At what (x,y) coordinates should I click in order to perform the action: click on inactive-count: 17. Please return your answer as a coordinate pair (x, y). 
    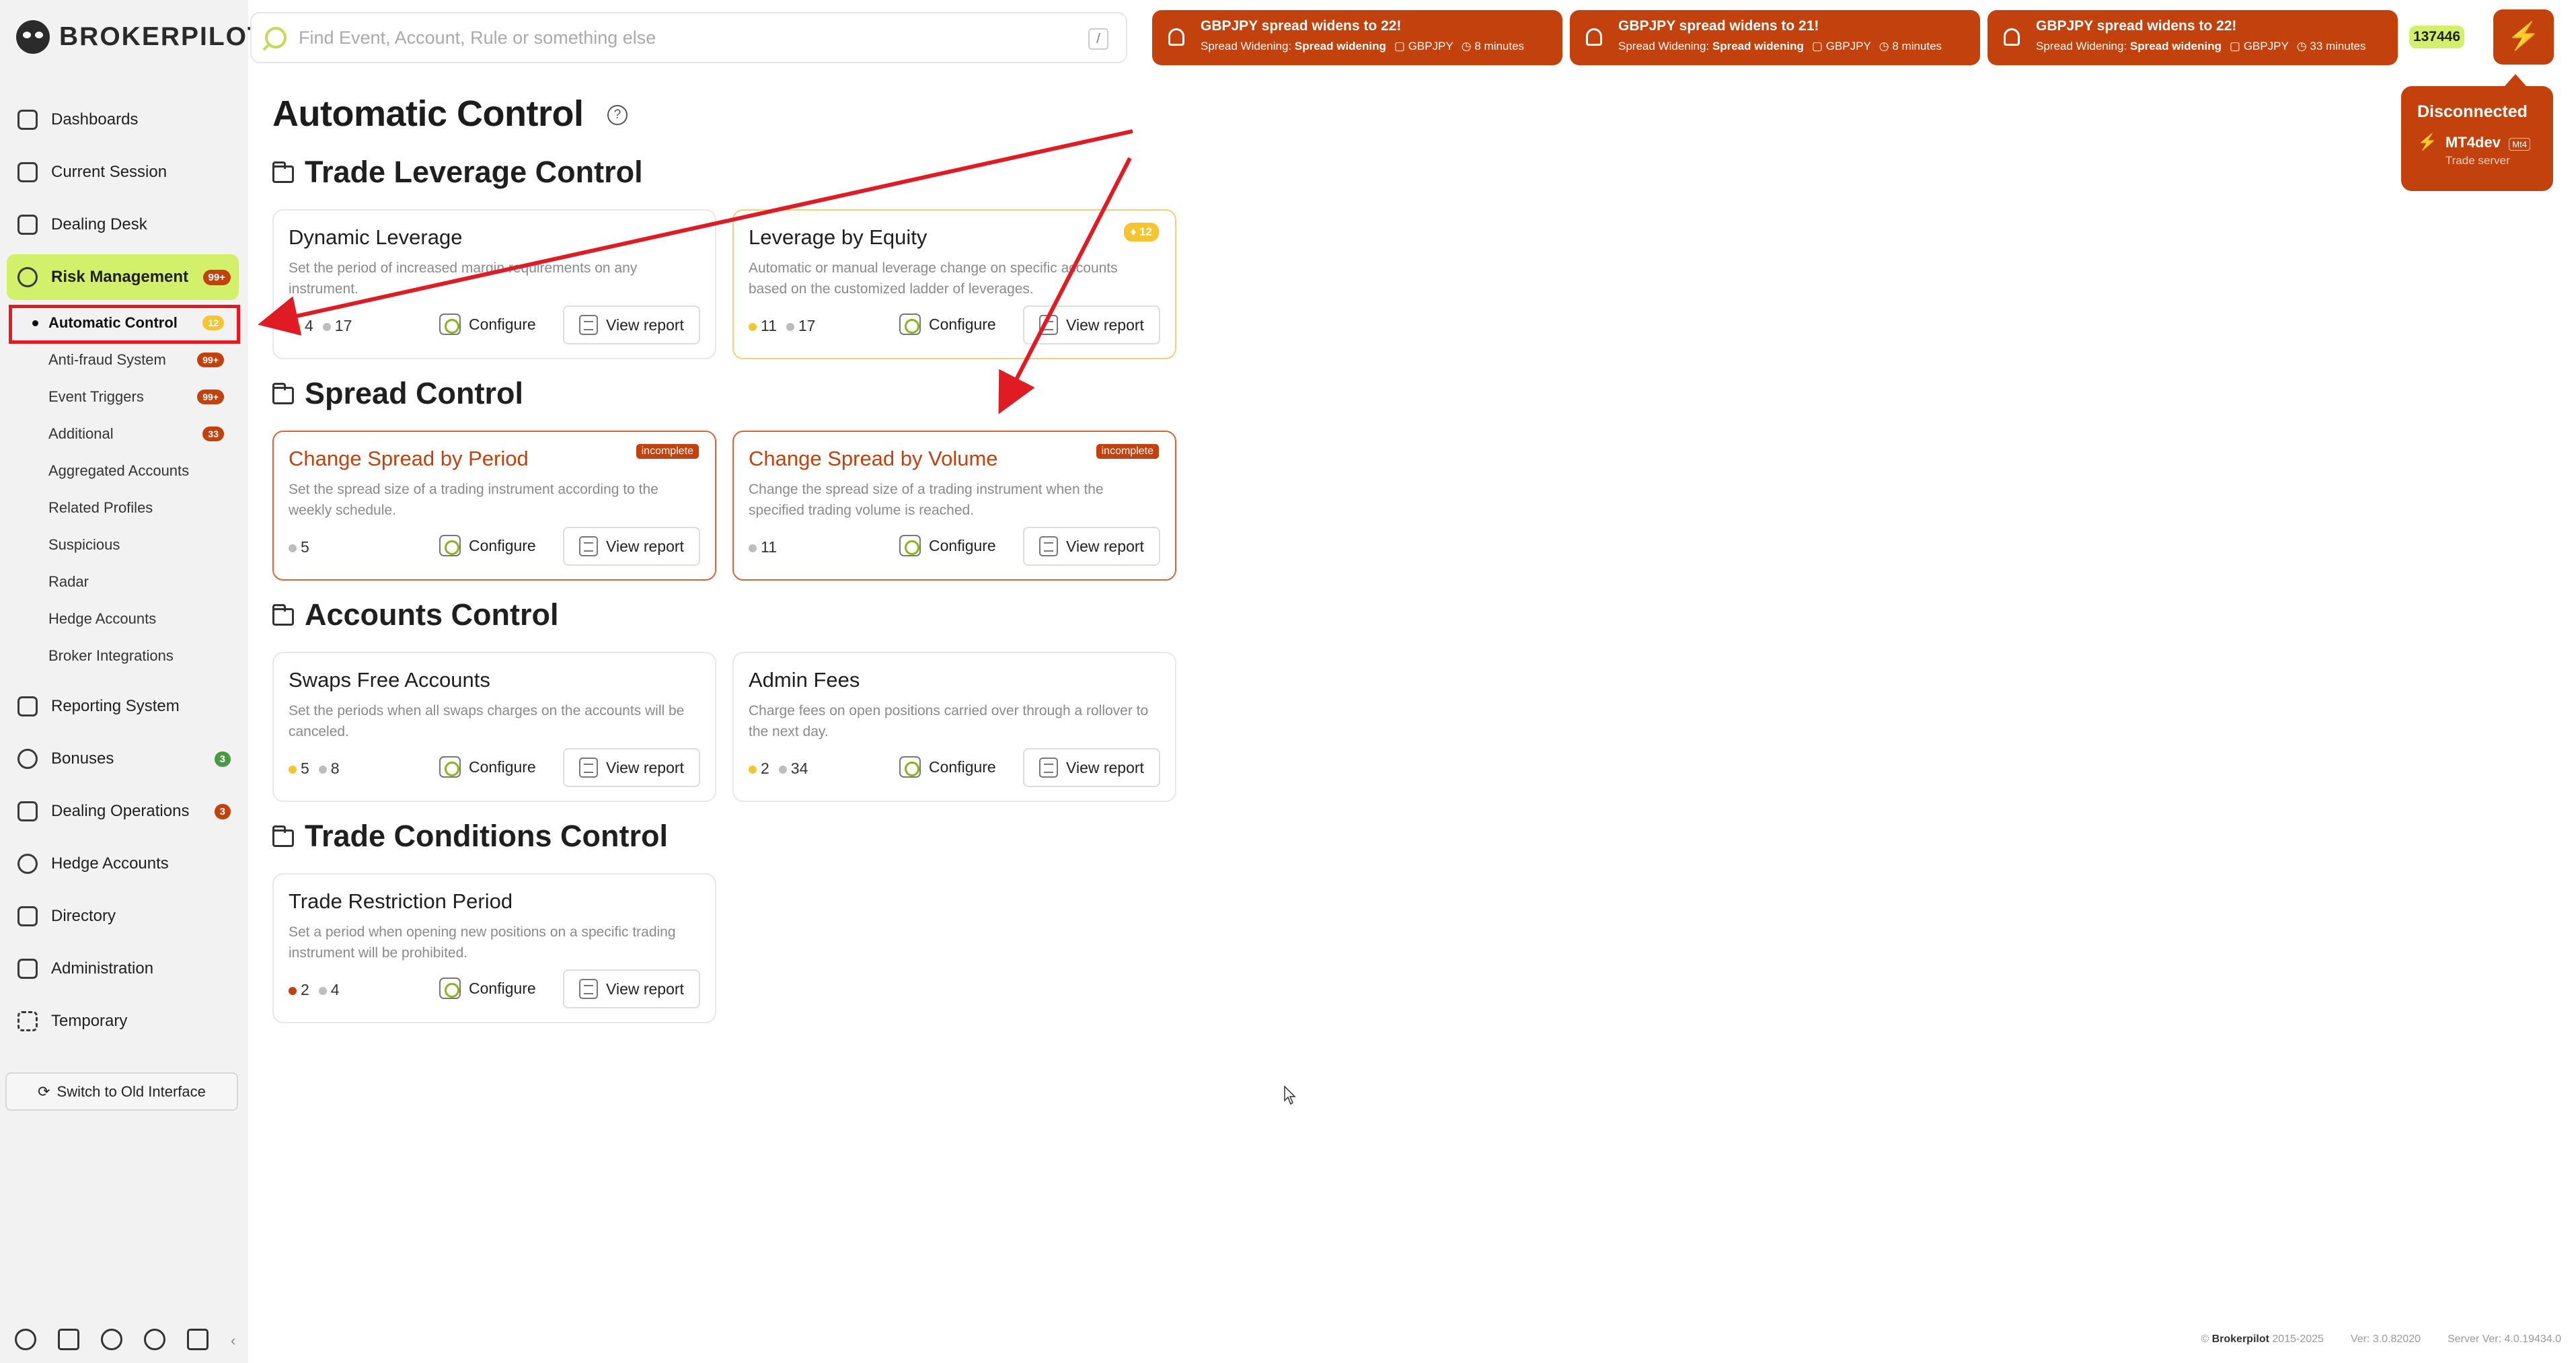
    Looking at the image, I should click on (807, 326).